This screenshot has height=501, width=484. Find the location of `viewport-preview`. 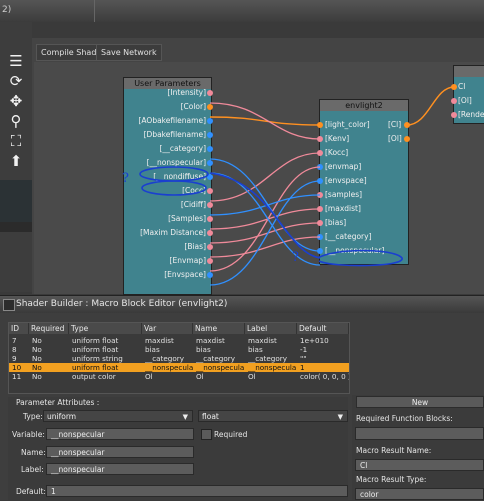

viewport-preview is located at coordinates (16, 201).